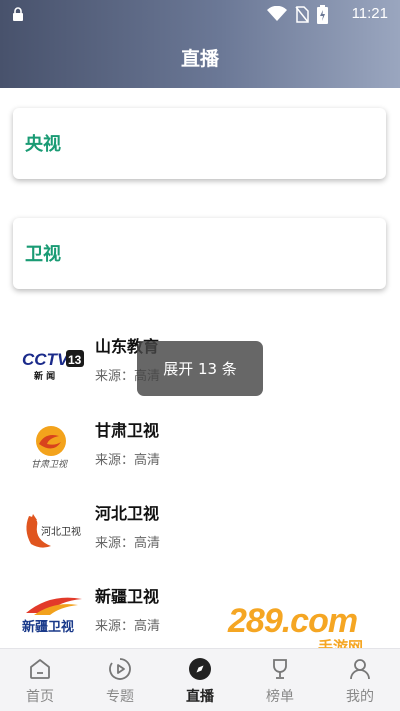  I want to click on toast-message: 展开 13 条, so click(200, 368).